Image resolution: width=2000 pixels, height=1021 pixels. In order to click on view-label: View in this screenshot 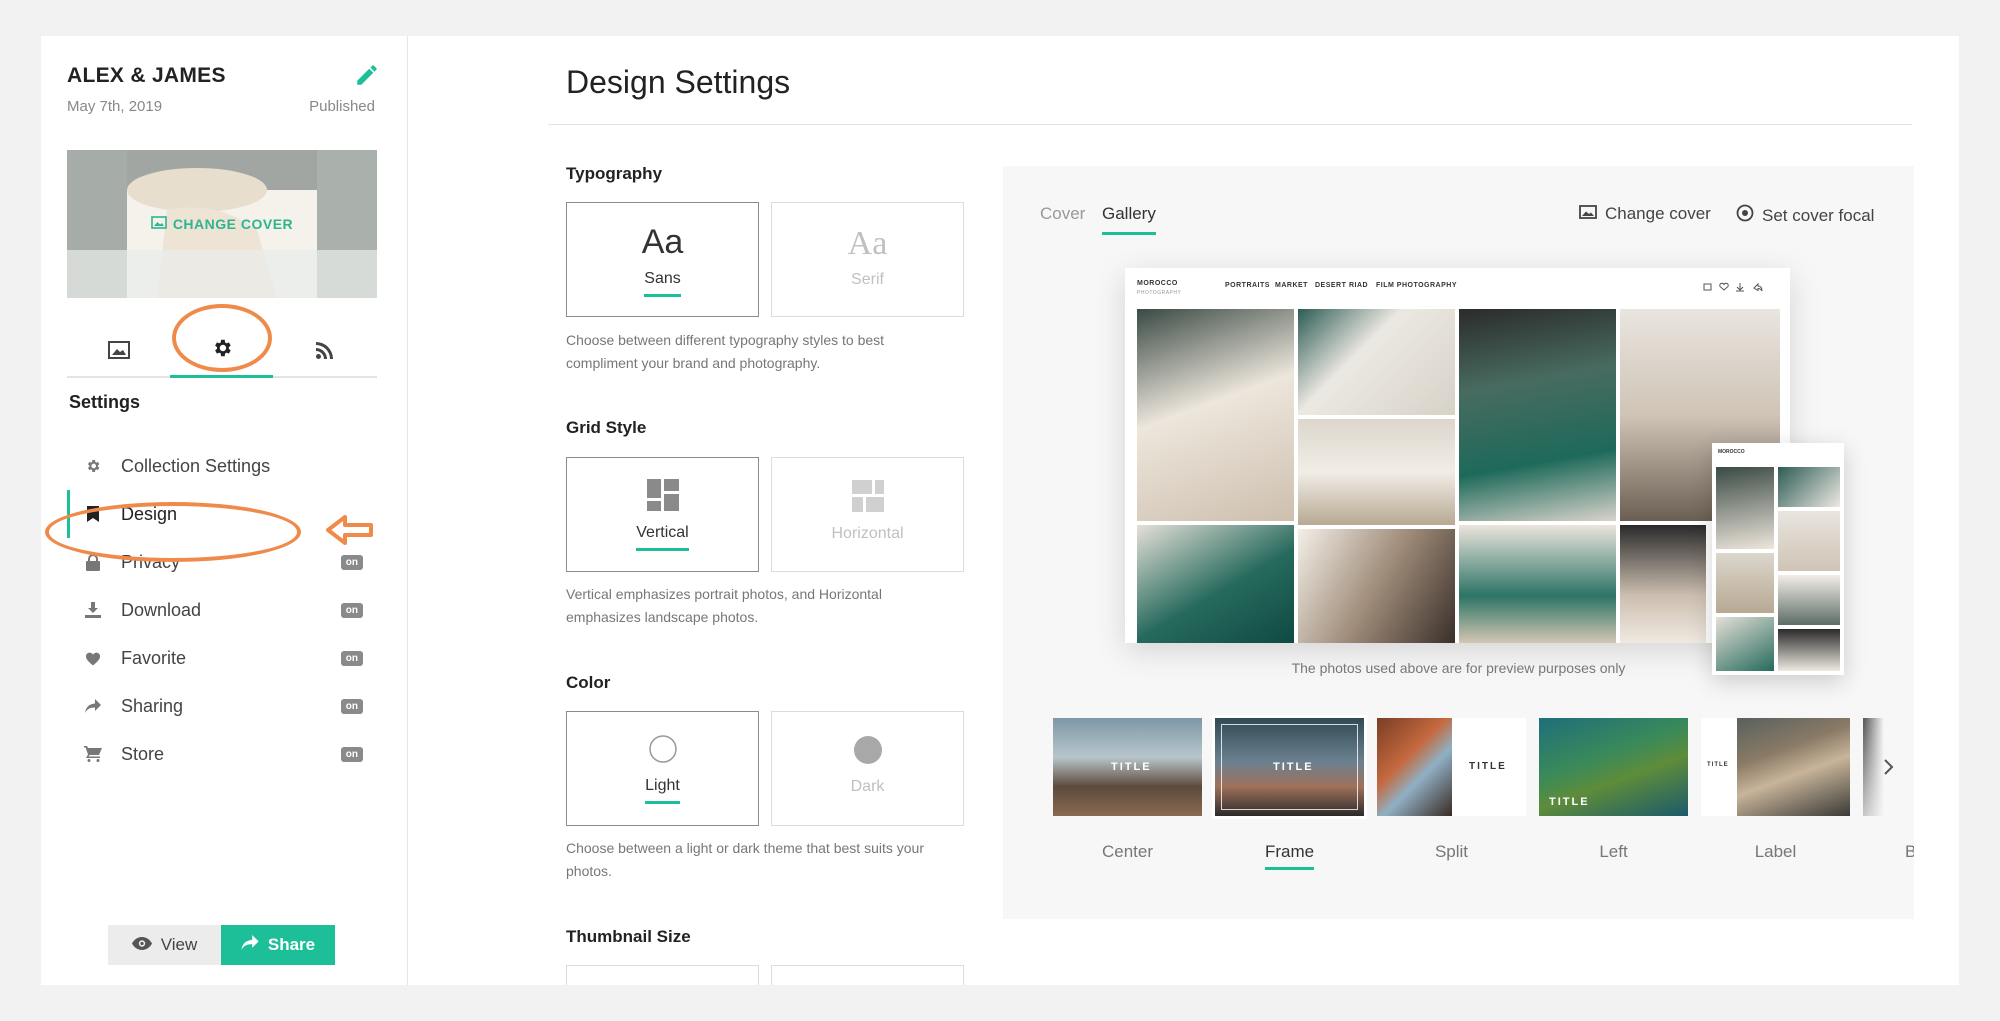, I will do `click(179, 944)`.